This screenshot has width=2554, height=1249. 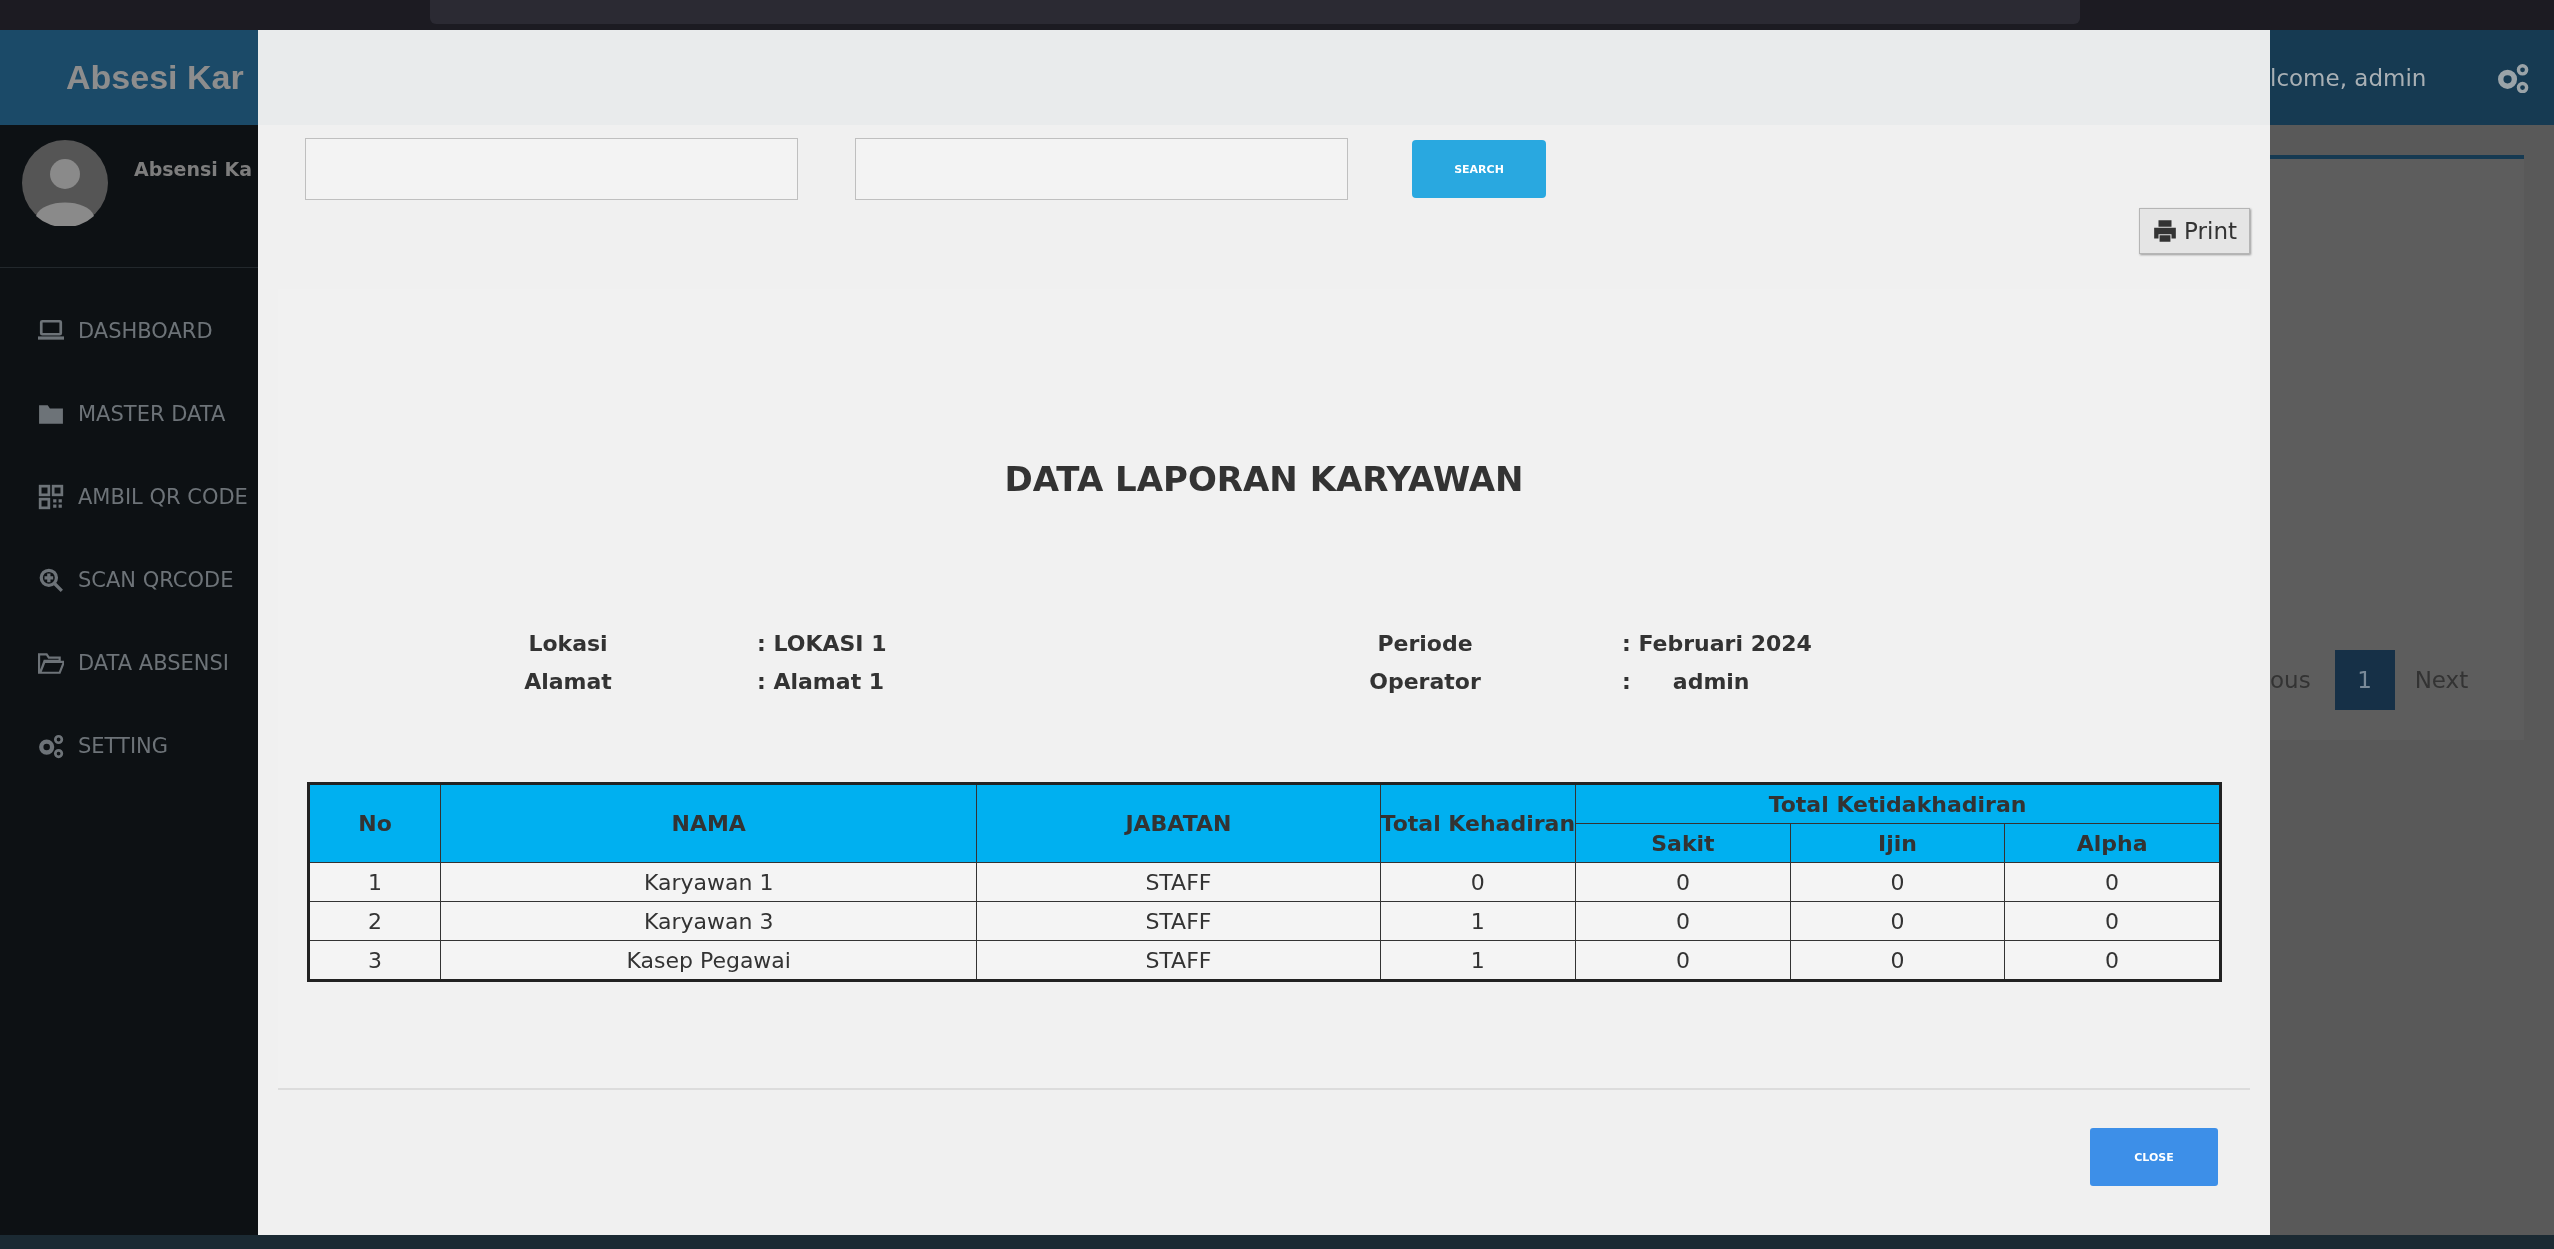 I want to click on sidebar-item: DASHBOARD, so click(x=129, y=330).